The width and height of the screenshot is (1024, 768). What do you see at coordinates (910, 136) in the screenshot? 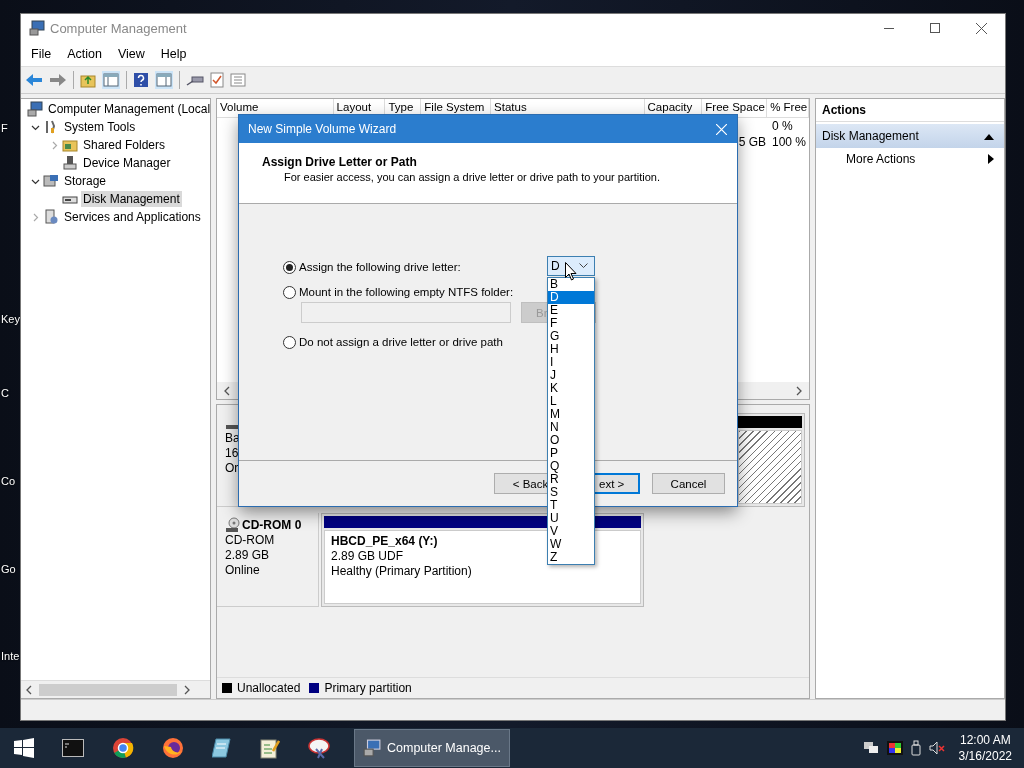
I see `actions-section: Disk Management` at bounding box center [910, 136].